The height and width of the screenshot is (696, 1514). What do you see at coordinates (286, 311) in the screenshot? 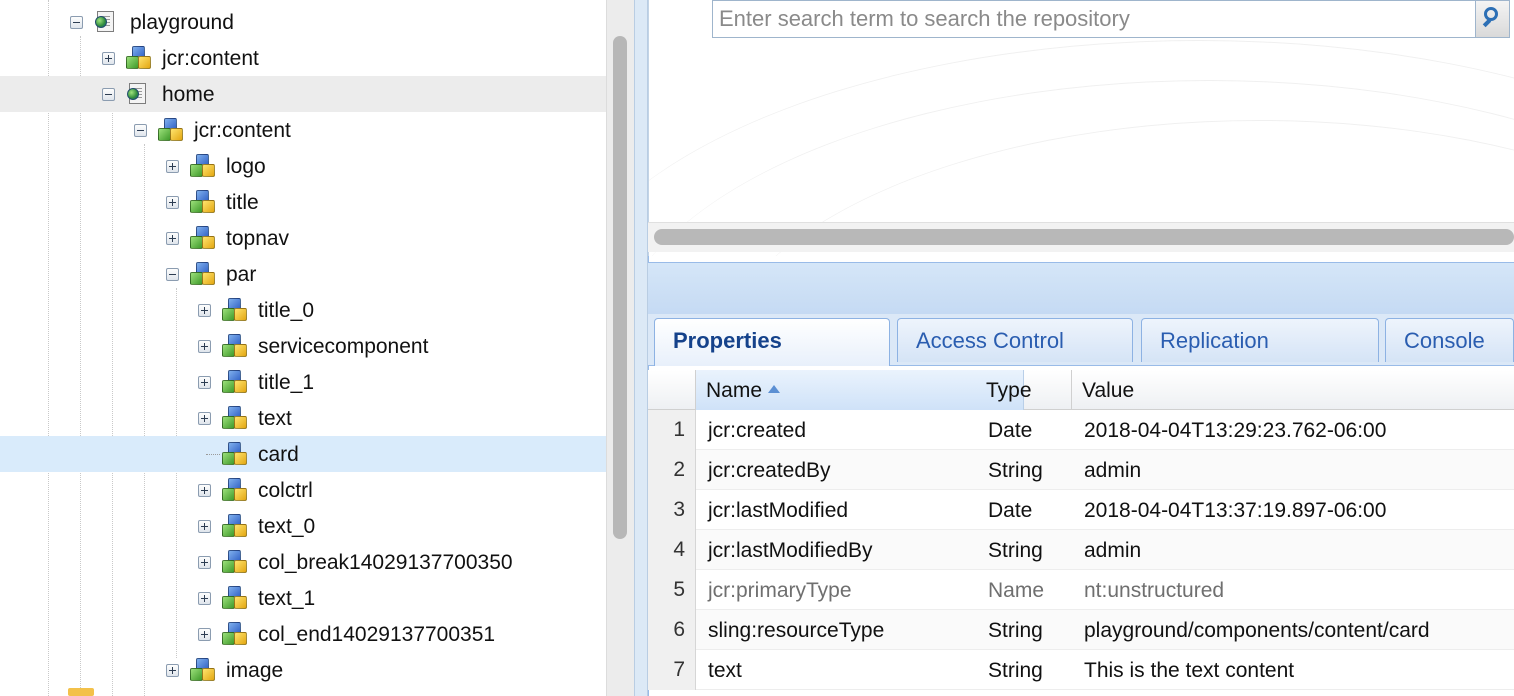
I see `tree-node-label: title_0` at bounding box center [286, 311].